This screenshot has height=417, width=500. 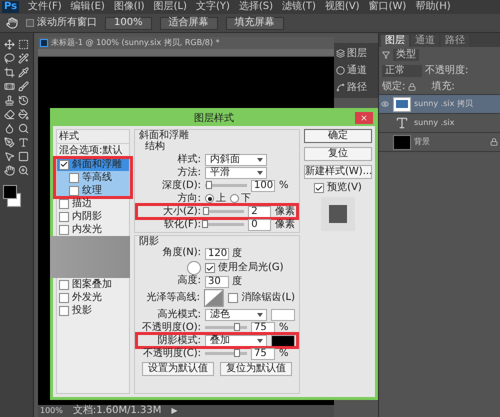 I want to click on dropdown: 滤色, so click(x=236, y=314).